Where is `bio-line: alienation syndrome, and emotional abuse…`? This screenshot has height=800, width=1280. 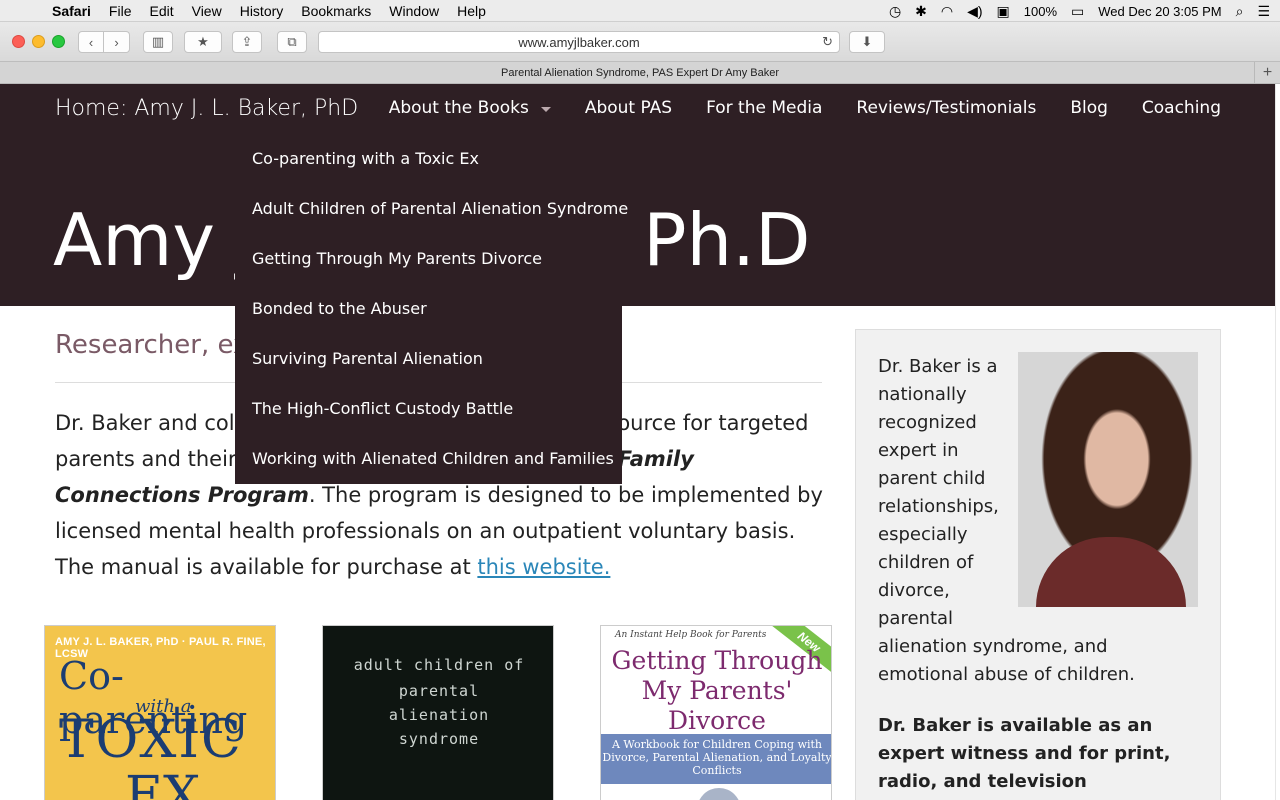
bio-line: alienation syndrome, and emotional abuse… is located at coordinates (1006, 660).